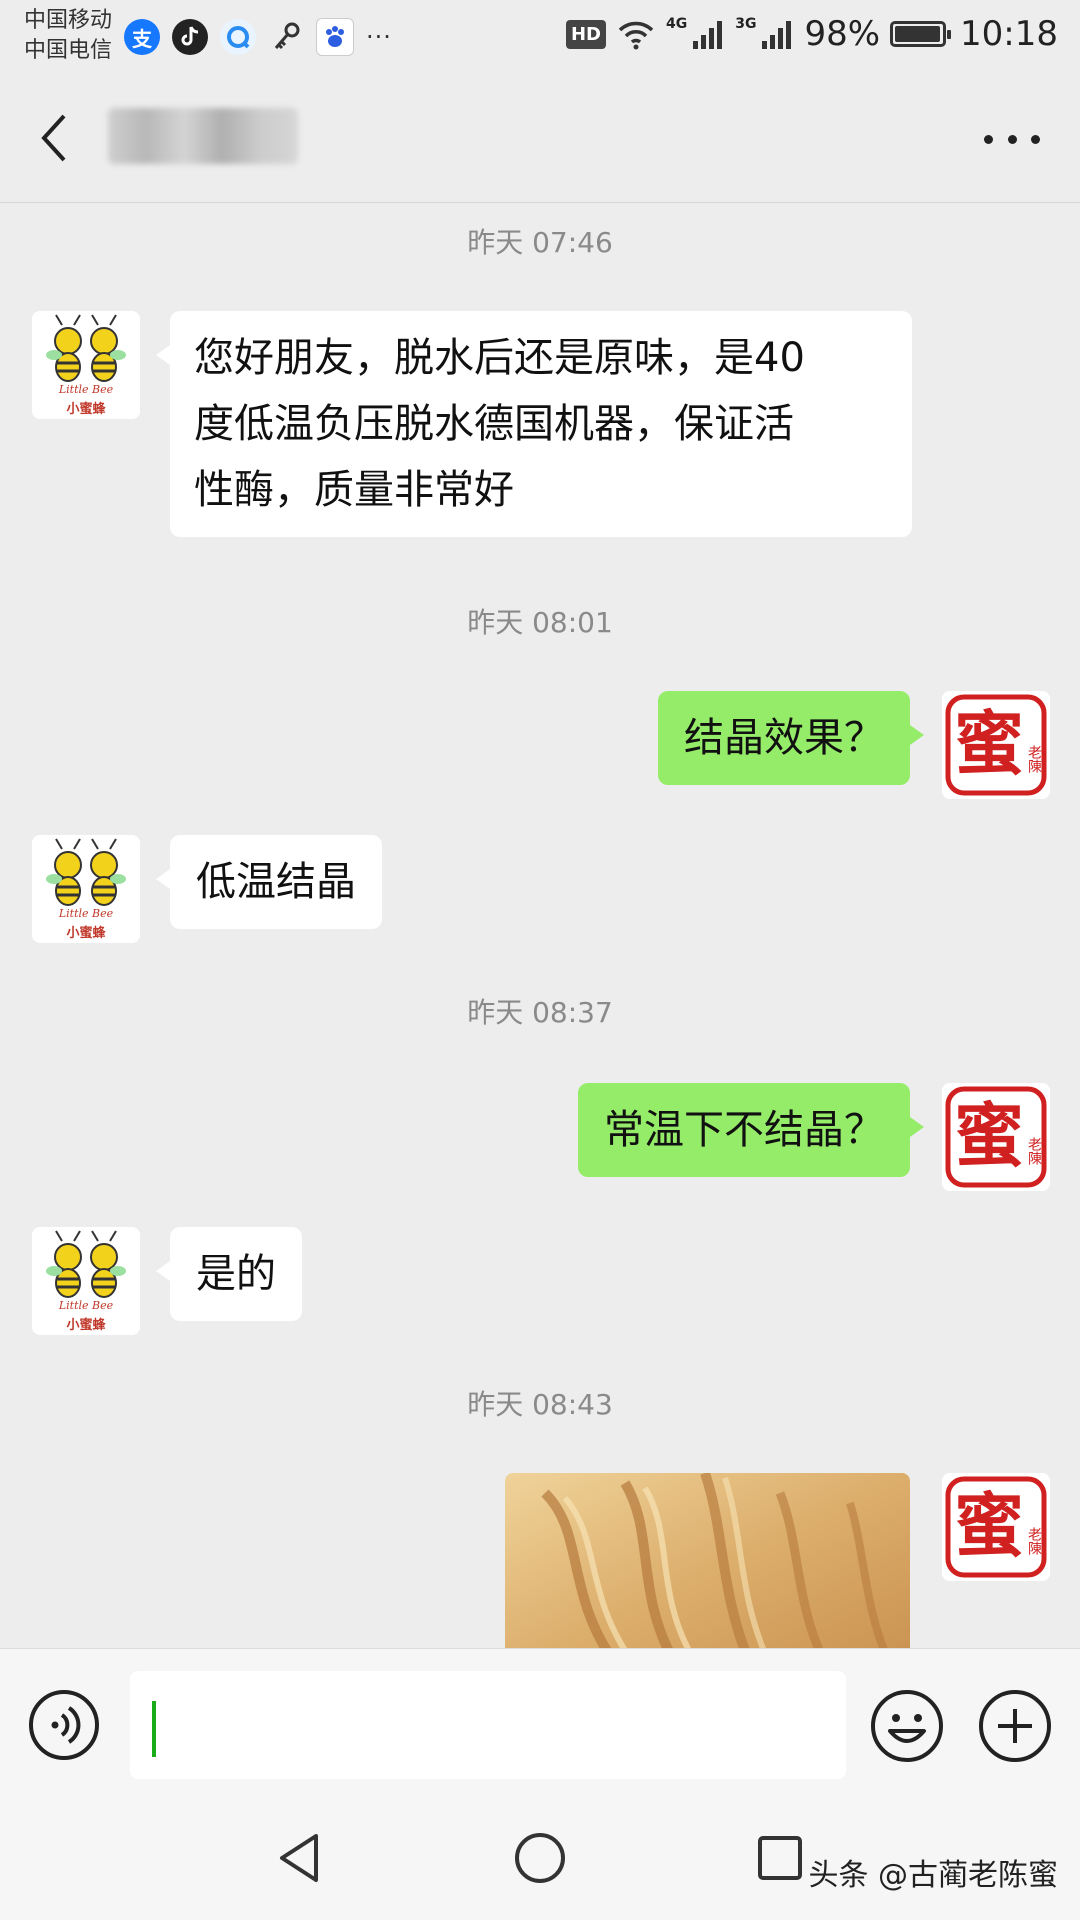  Describe the element at coordinates (142, 37) in the screenshot. I see `alipay-icon: 支` at that location.